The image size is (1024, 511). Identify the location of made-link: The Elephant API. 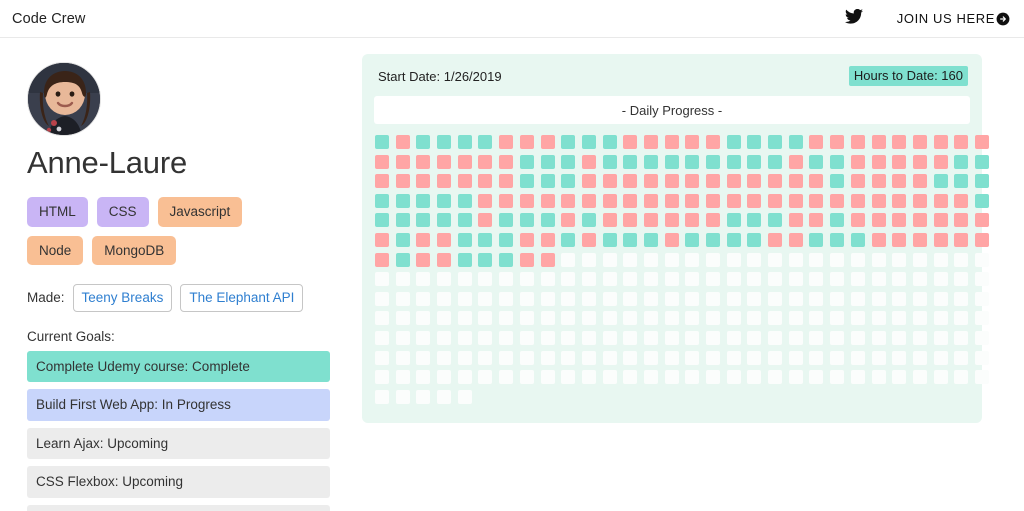
(242, 298).